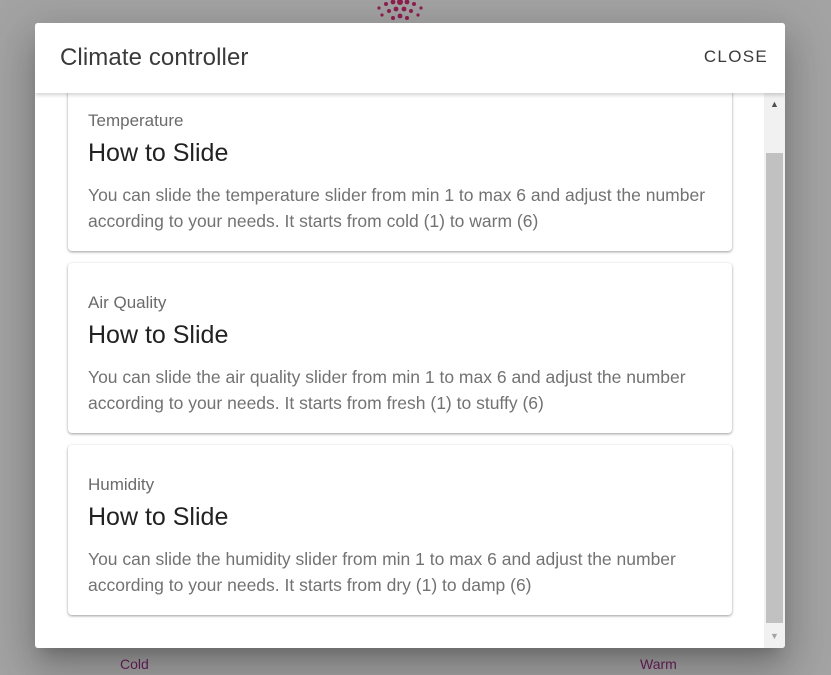 The height and width of the screenshot is (675, 831). I want to click on card-overline: Air Quality, so click(127, 302).